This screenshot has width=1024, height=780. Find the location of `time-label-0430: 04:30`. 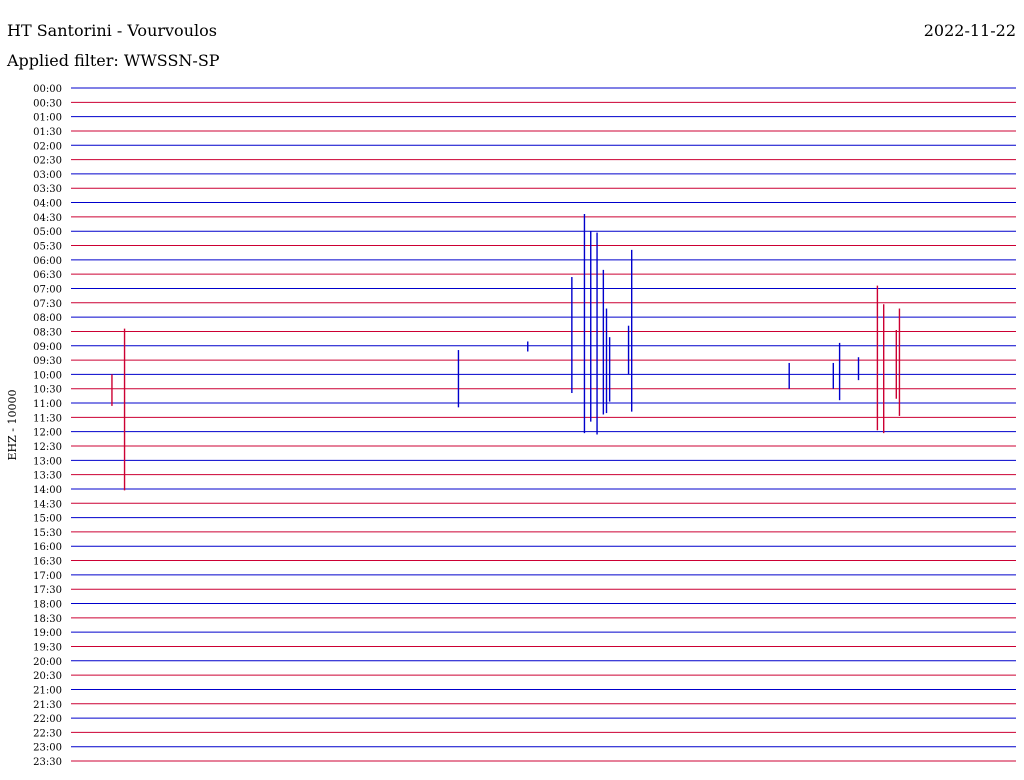

time-label-0430: 04:30 is located at coordinates (47, 218).